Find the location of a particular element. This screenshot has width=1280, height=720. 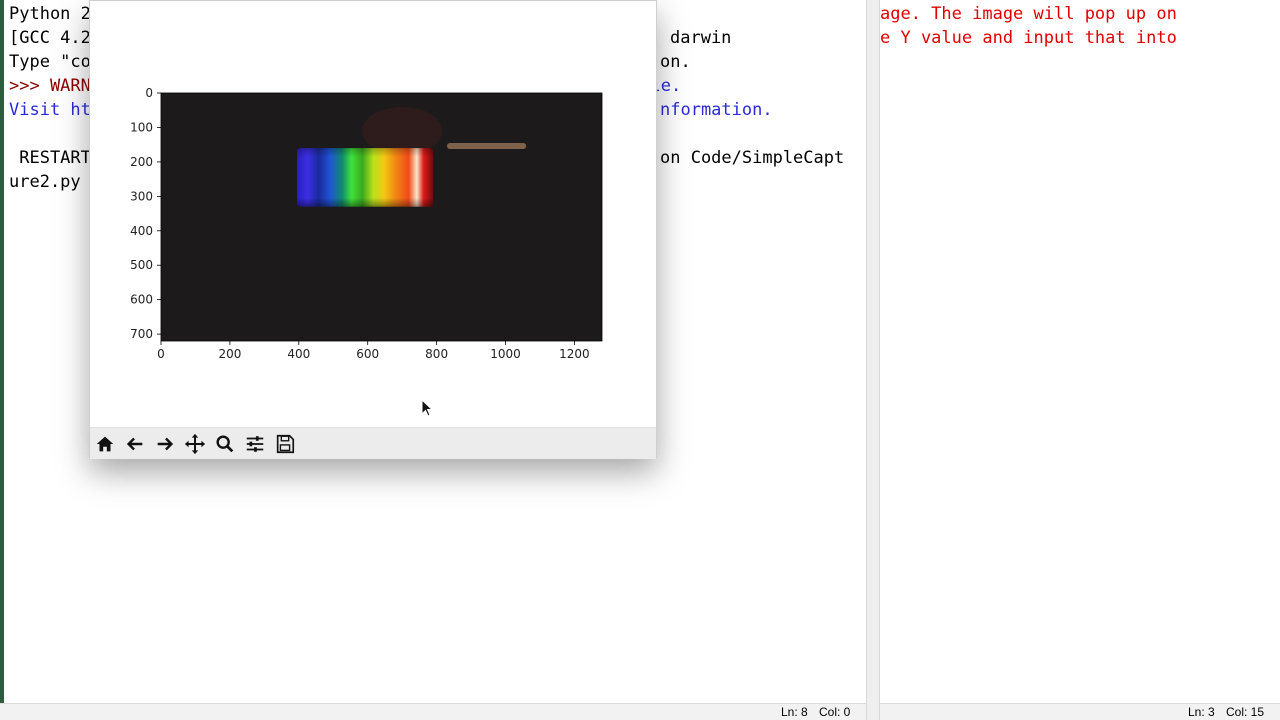

arrow-left-icon is located at coordinates (134, 444).